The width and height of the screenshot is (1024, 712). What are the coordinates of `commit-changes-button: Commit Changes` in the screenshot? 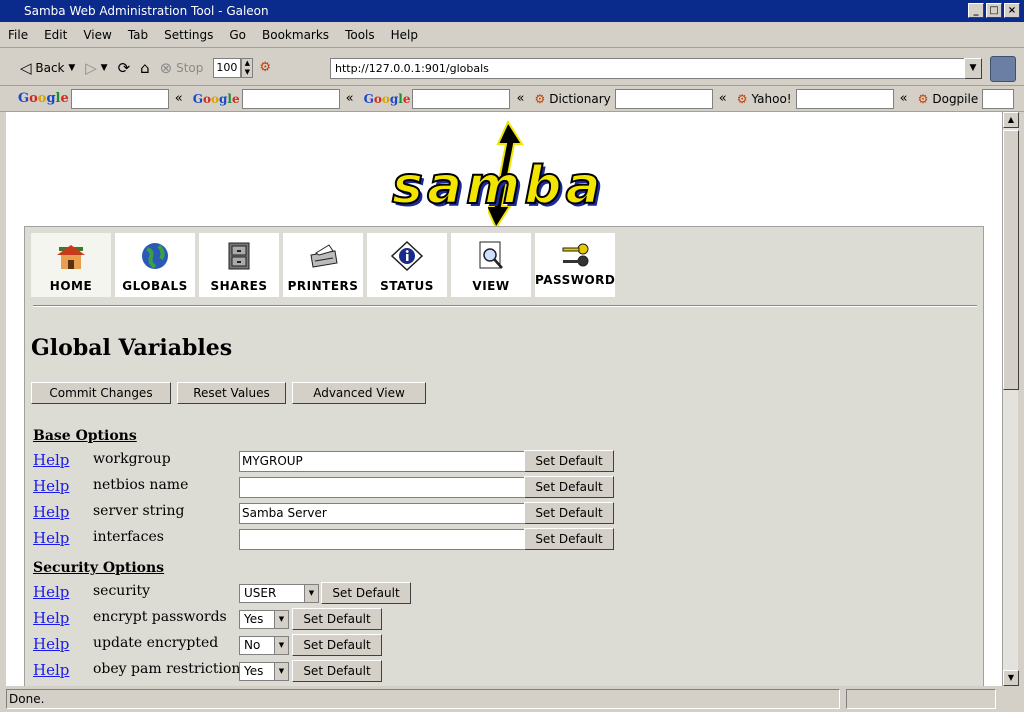 It's located at (101, 393).